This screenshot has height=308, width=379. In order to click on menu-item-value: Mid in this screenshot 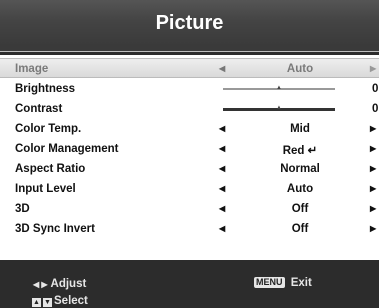, I will do `click(300, 129)`.